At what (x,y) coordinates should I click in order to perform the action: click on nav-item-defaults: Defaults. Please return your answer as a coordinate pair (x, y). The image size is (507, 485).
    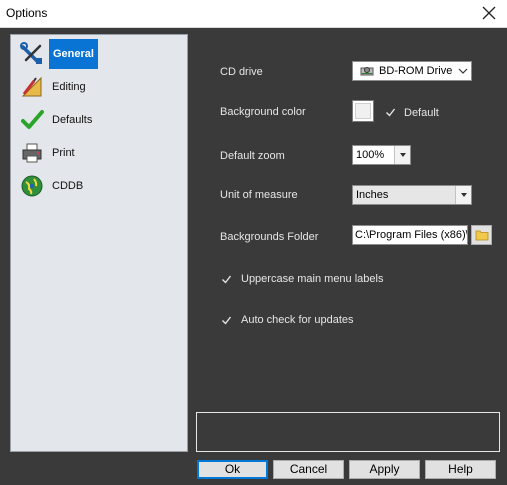
    Looking at the image, I should click on (57, 120).